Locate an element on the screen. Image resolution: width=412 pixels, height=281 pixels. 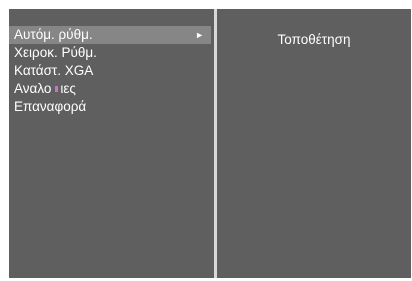
right-triangle-icon: ► is located at coordinates (199, 35).